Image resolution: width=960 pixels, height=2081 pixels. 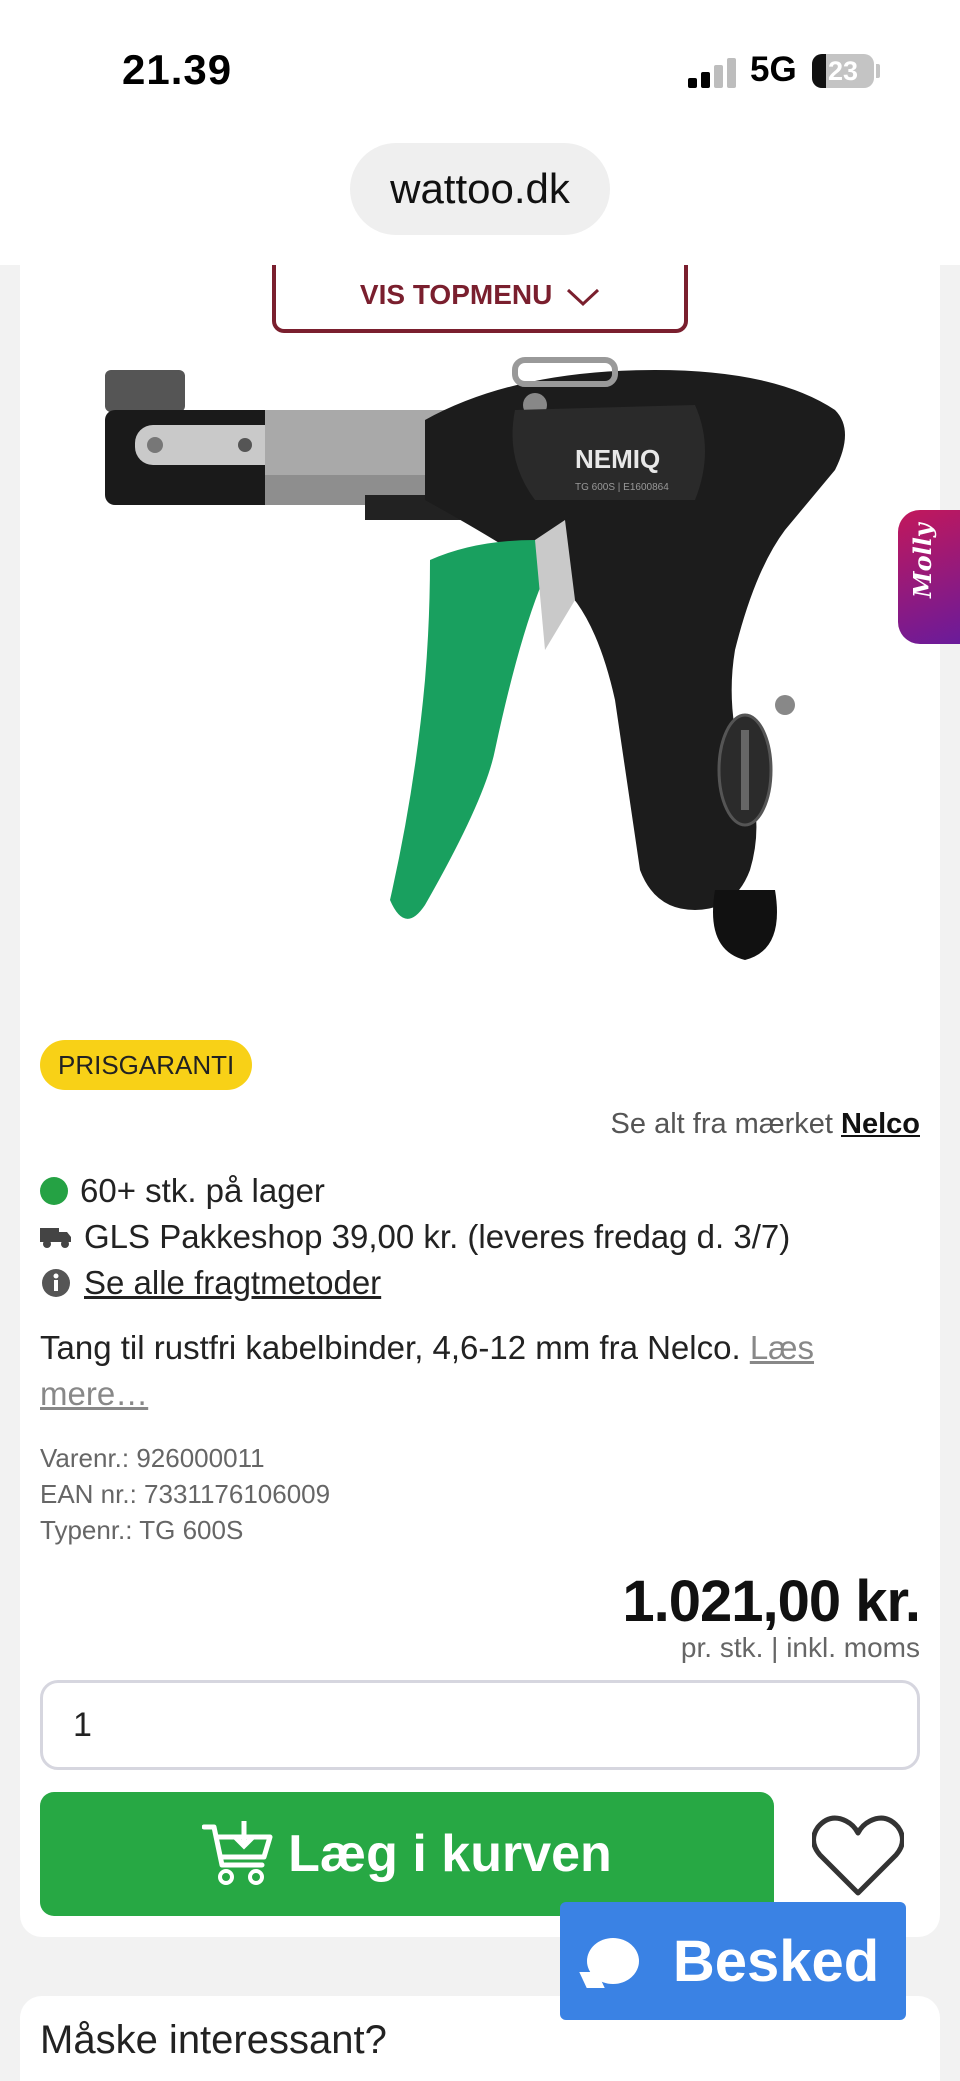 I want to click on brand-link: Nelco, so click(x=880, y=1124).